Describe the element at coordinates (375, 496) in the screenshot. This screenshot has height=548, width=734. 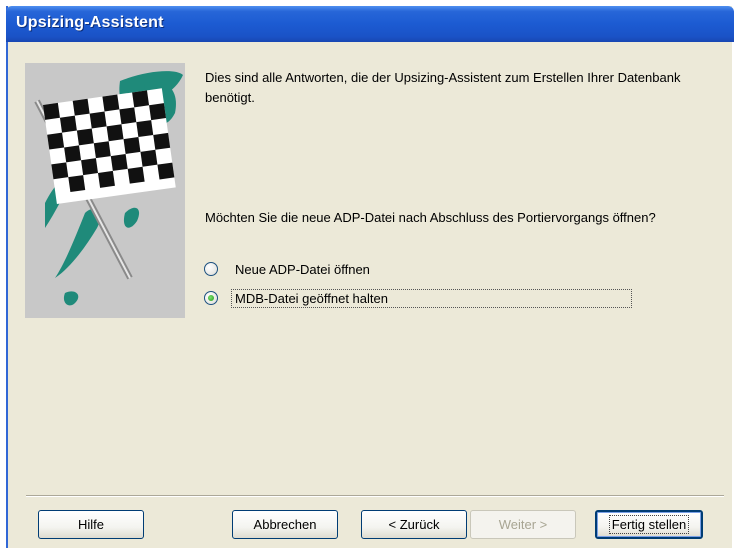
I see `separator` at that location.